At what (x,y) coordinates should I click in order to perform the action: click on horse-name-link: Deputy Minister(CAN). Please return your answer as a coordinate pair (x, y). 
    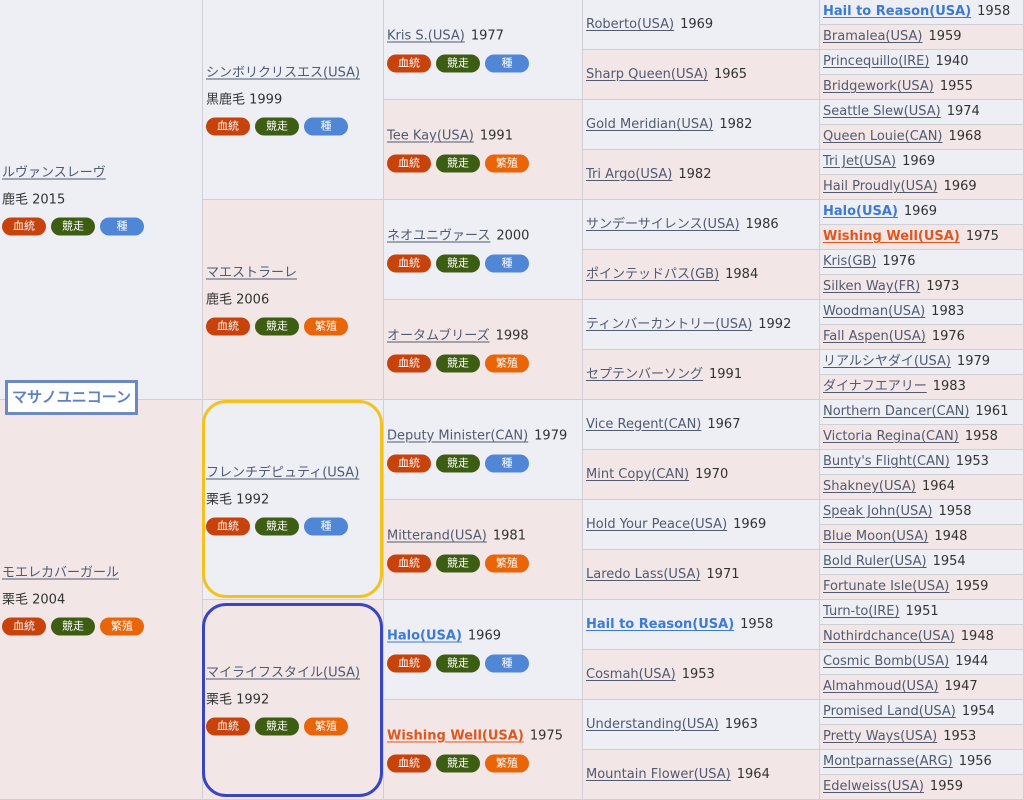
    Looking at the image, I should click on (457, 435).